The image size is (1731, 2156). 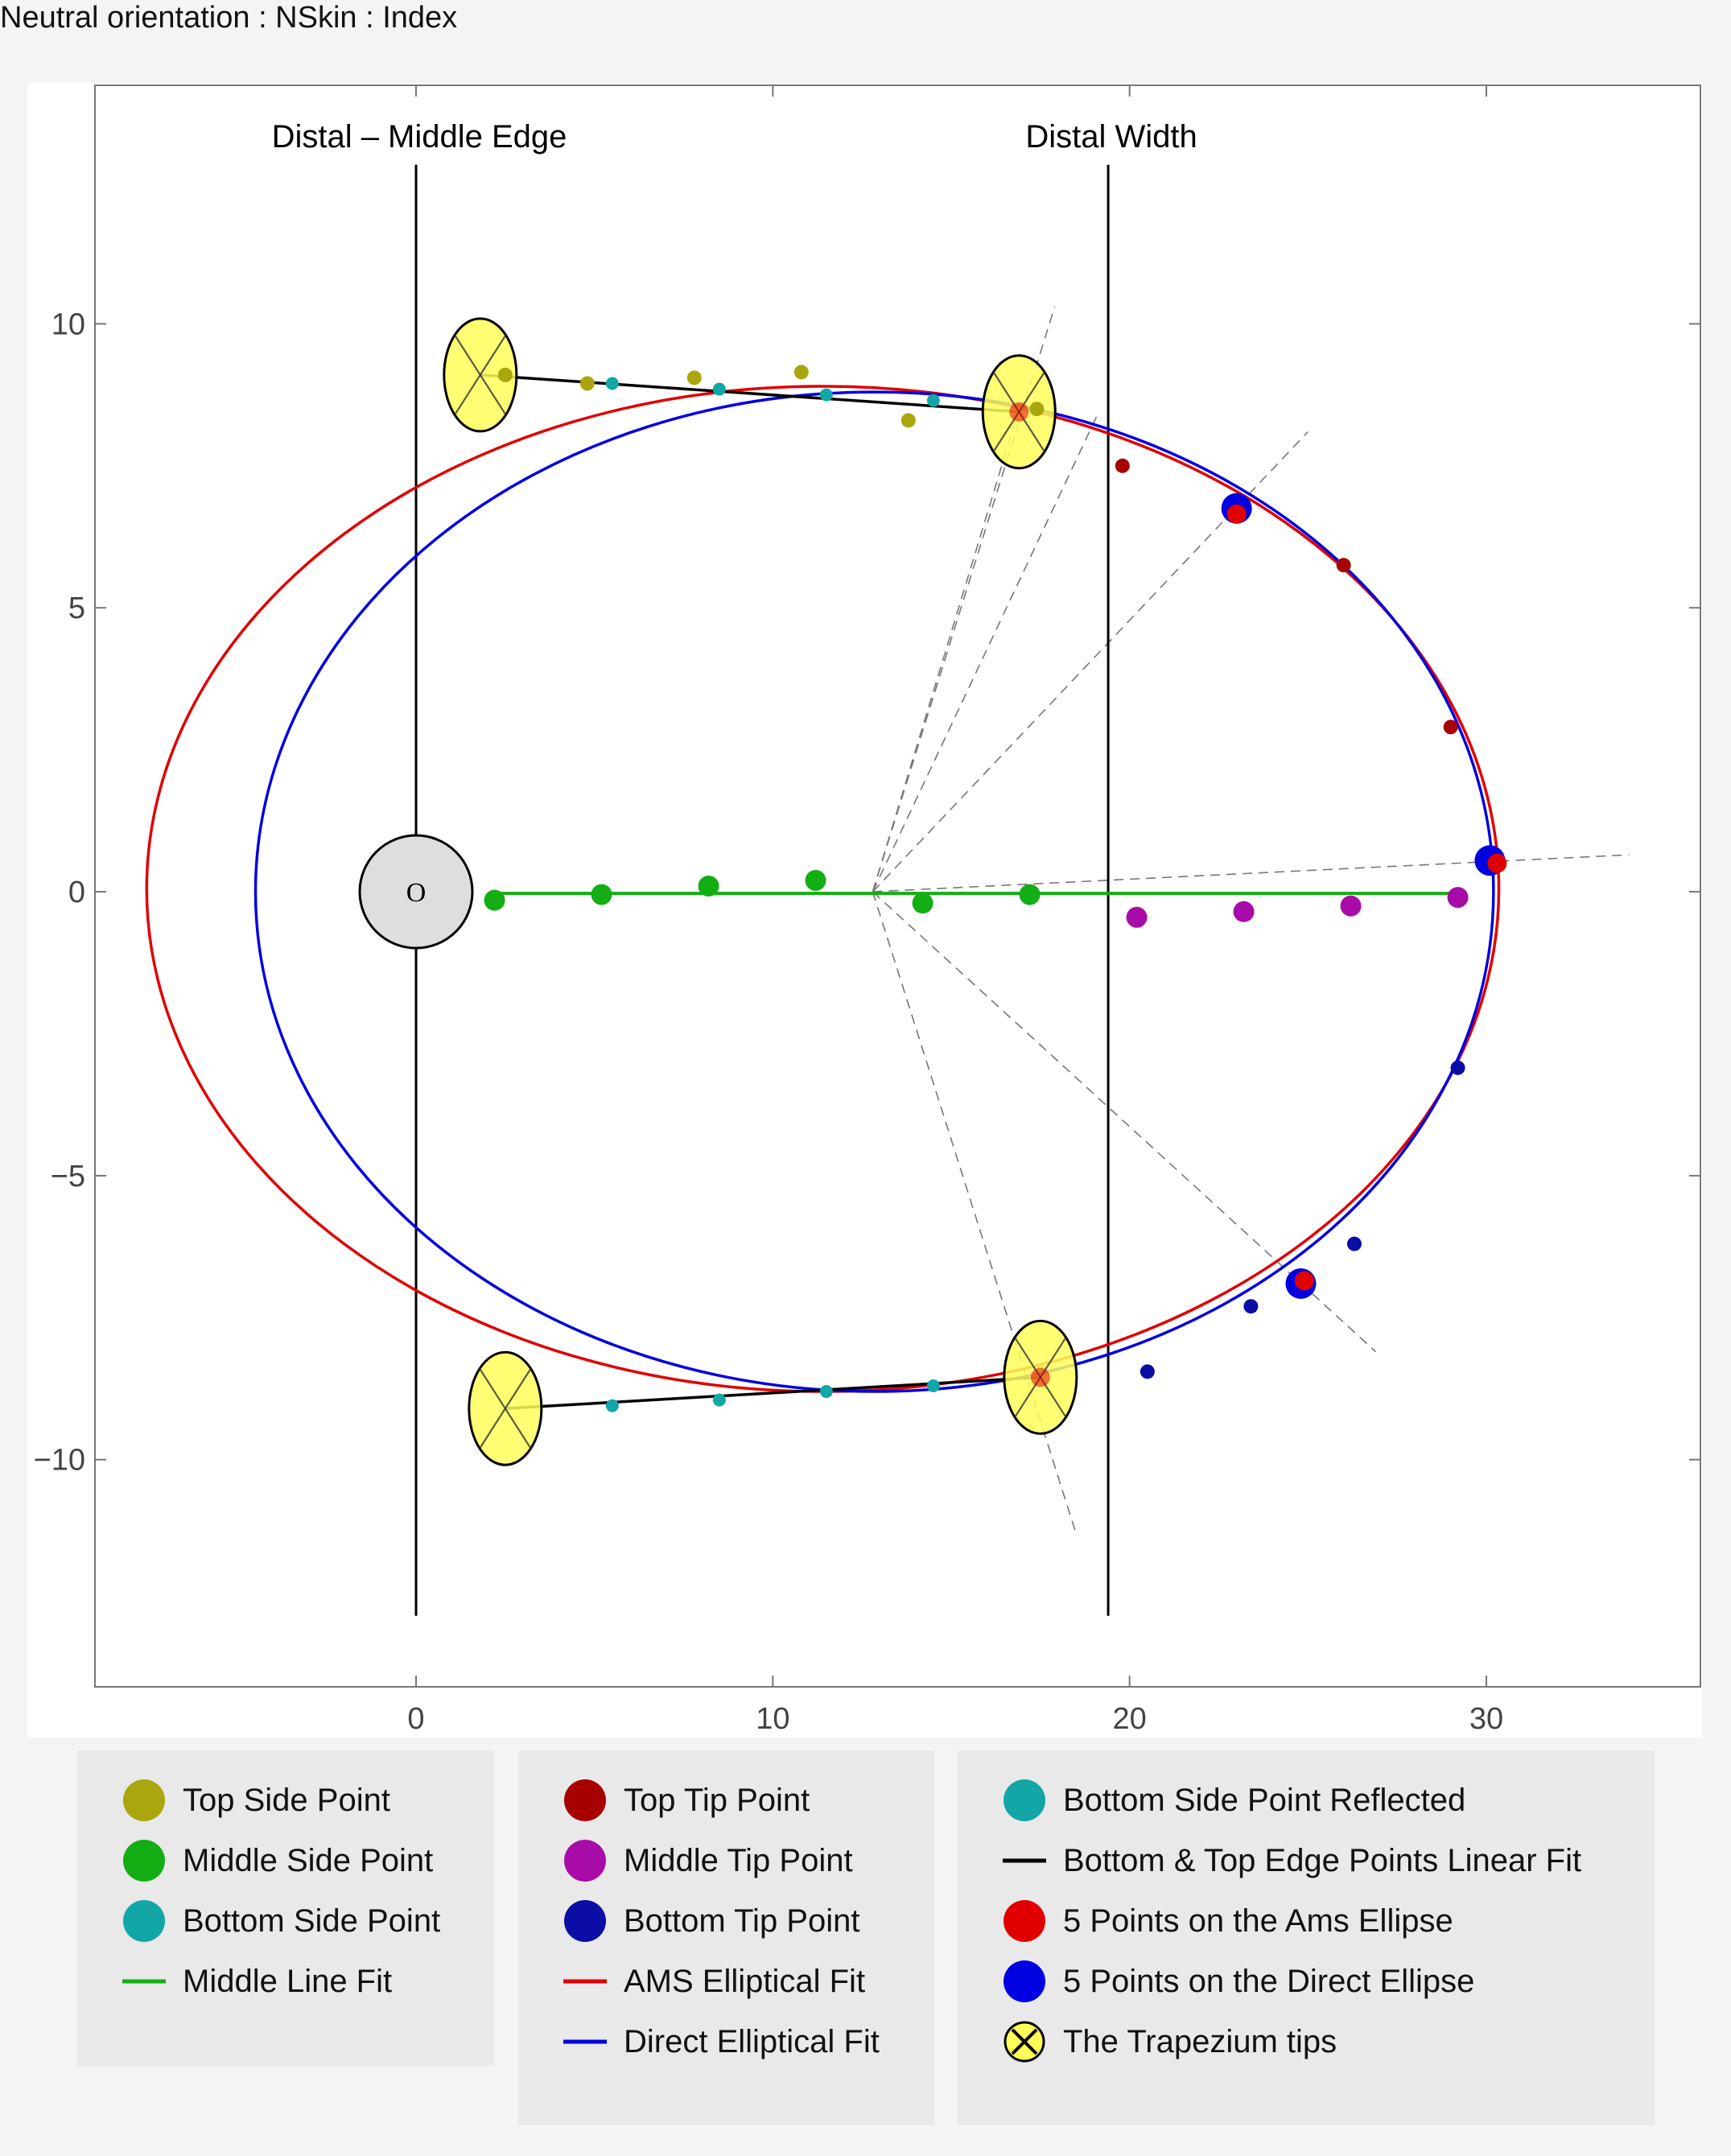 What do you see at coordinates (738, 1860) in the screenshot?
I see `legend-label: Middle Tip Point` at bounding box center [738, 1860].